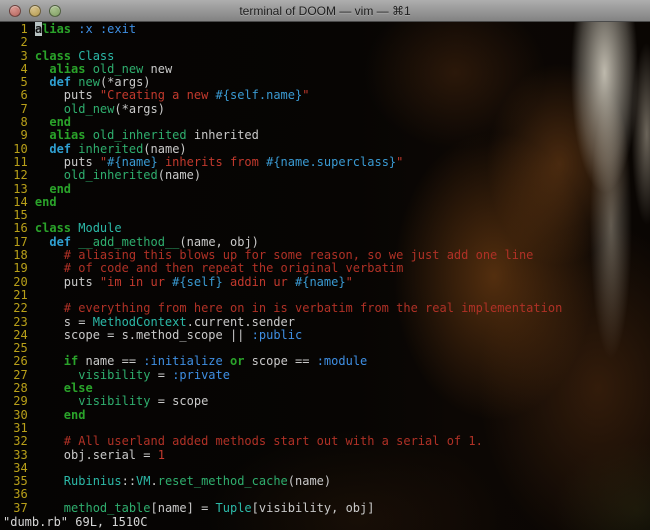 The width and height of the screenshot is (650, 530). Describe the element at coordinates (328, 175) in the screenshot. I see `code-line: 12 old_inherited(name)` at that location.